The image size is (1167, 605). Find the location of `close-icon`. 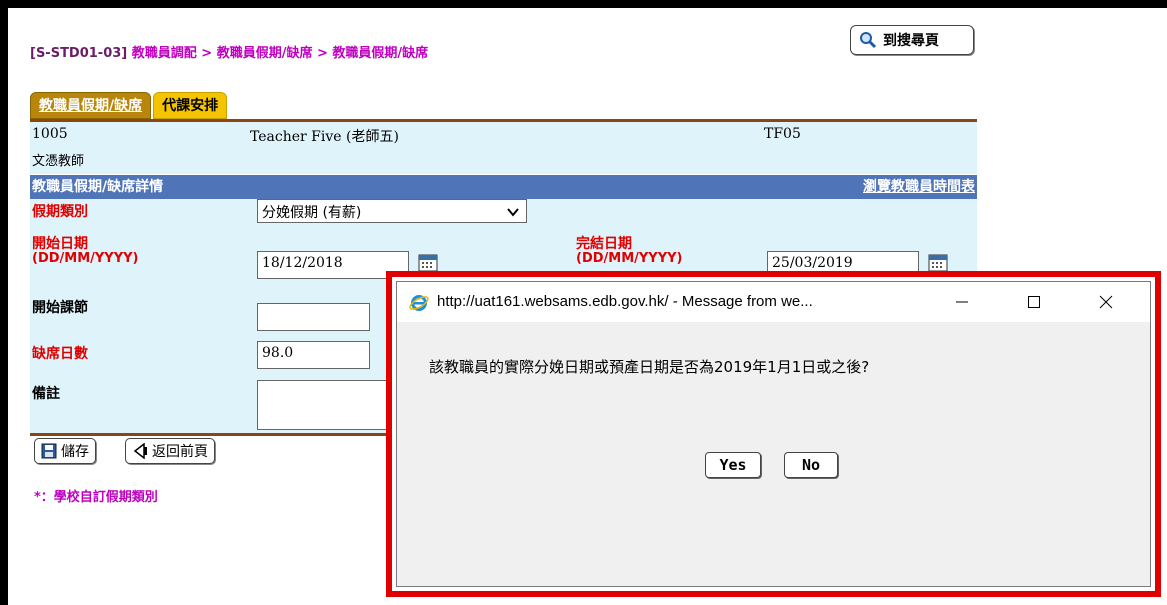

close-icon is located at coordinates (1106, 302).